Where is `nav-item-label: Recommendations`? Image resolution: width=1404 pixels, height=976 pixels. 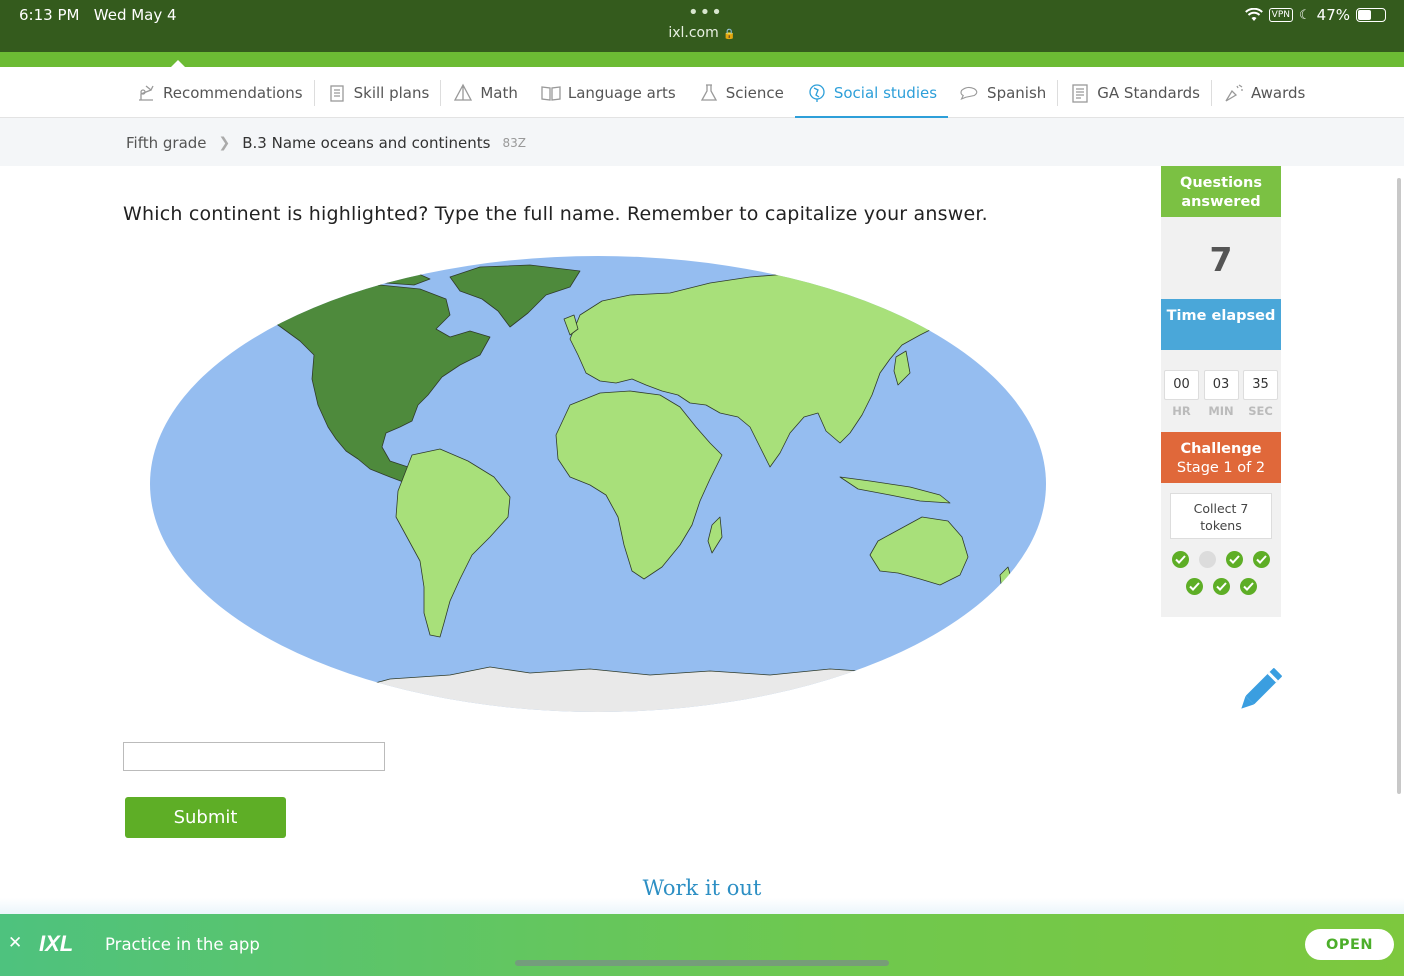 nav-item-label: Recommendations is located at coordinates (233, 92).